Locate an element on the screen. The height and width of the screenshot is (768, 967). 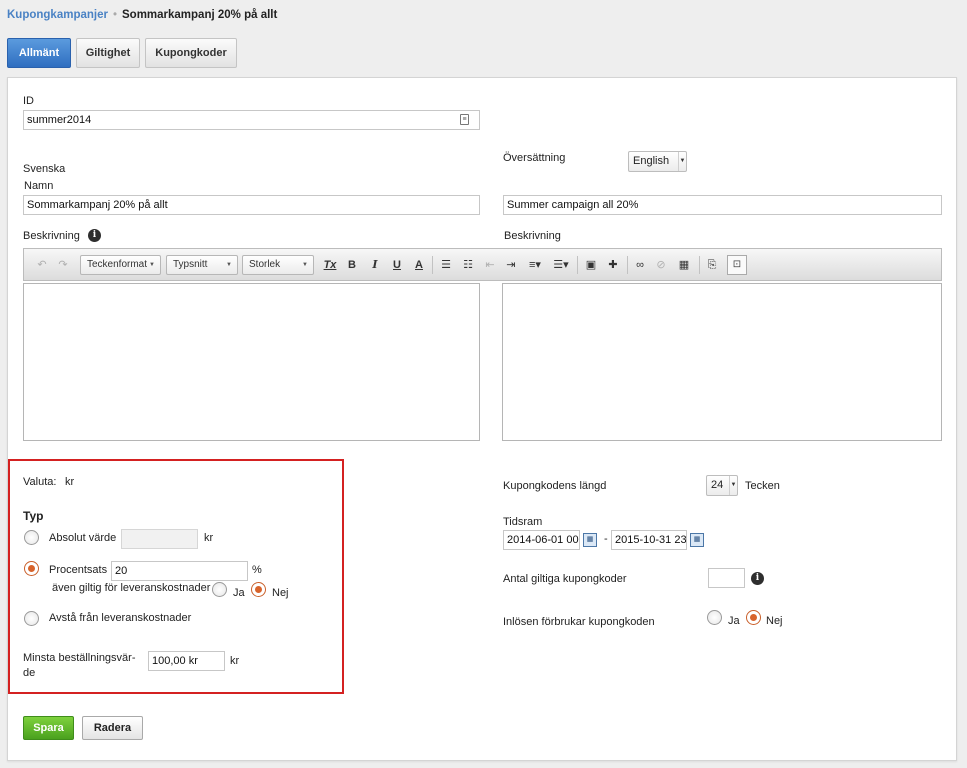
list-style-icon: ☰▾ is located at coordinates (561, 265).